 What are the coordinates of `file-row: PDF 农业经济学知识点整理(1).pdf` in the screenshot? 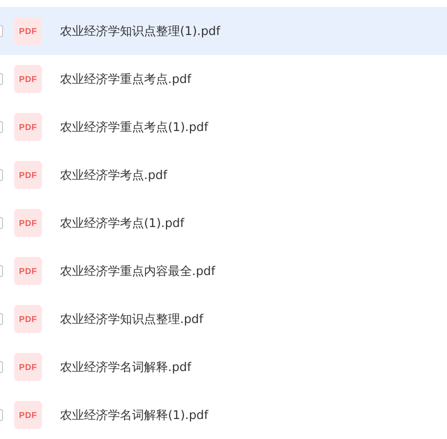 It's located at (223, 31).